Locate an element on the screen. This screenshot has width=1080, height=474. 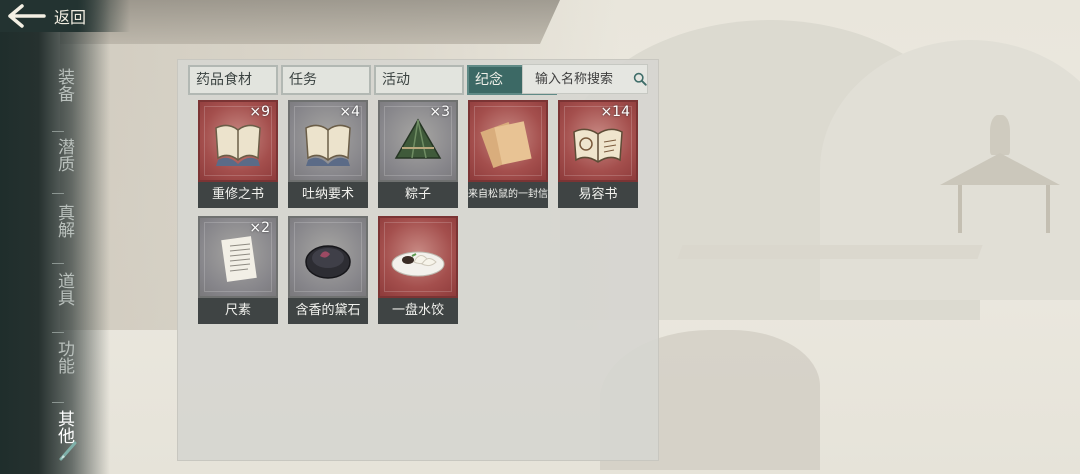
item-name: 尺素 is located at coordinates (238, 311).